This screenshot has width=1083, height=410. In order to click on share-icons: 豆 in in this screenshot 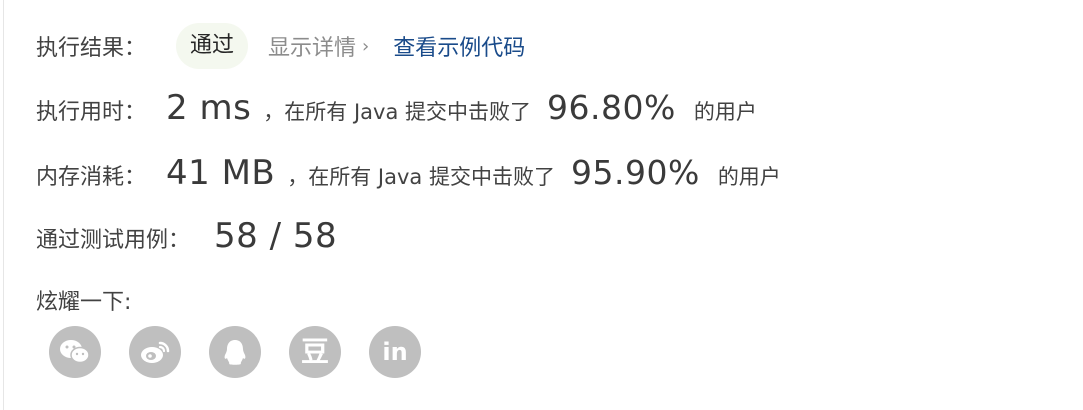, I will do `click(235, 352)`.